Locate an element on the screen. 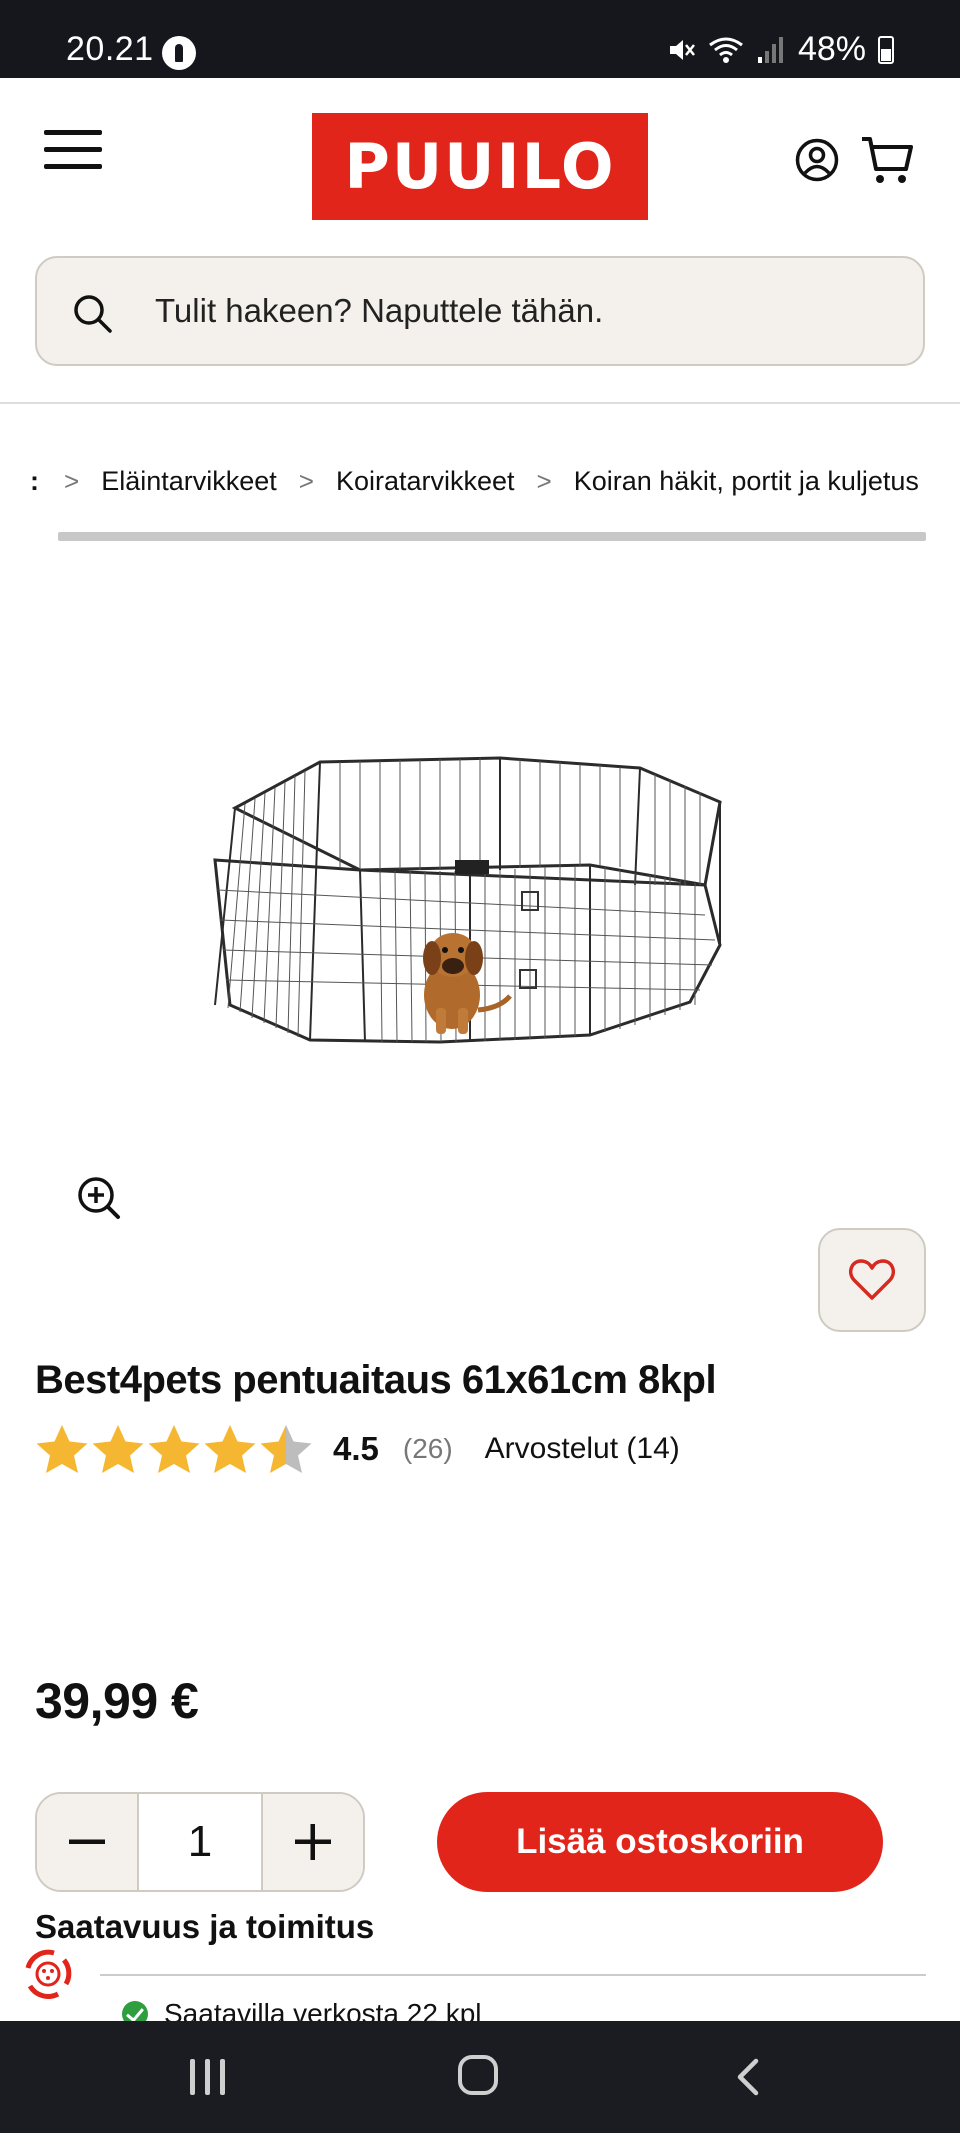  product-image is located at coordinates (480, 920).